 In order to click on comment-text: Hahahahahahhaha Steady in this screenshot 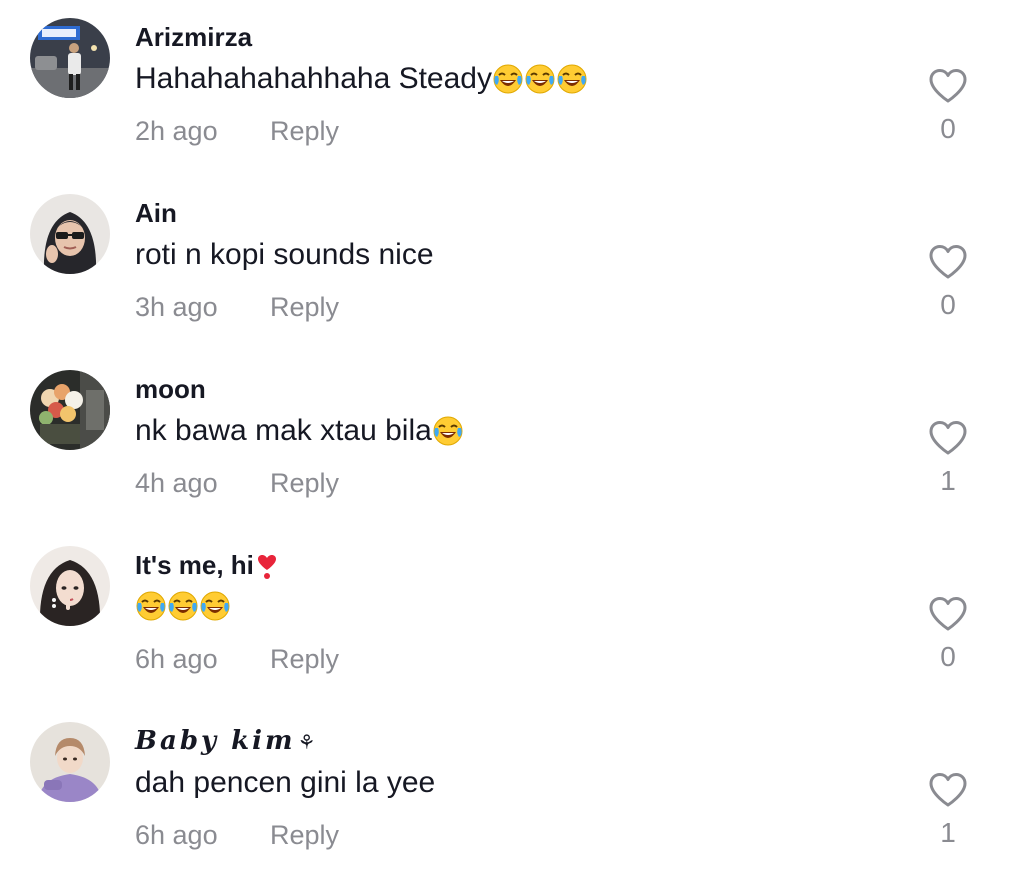, I will do `click(361, 79)`.